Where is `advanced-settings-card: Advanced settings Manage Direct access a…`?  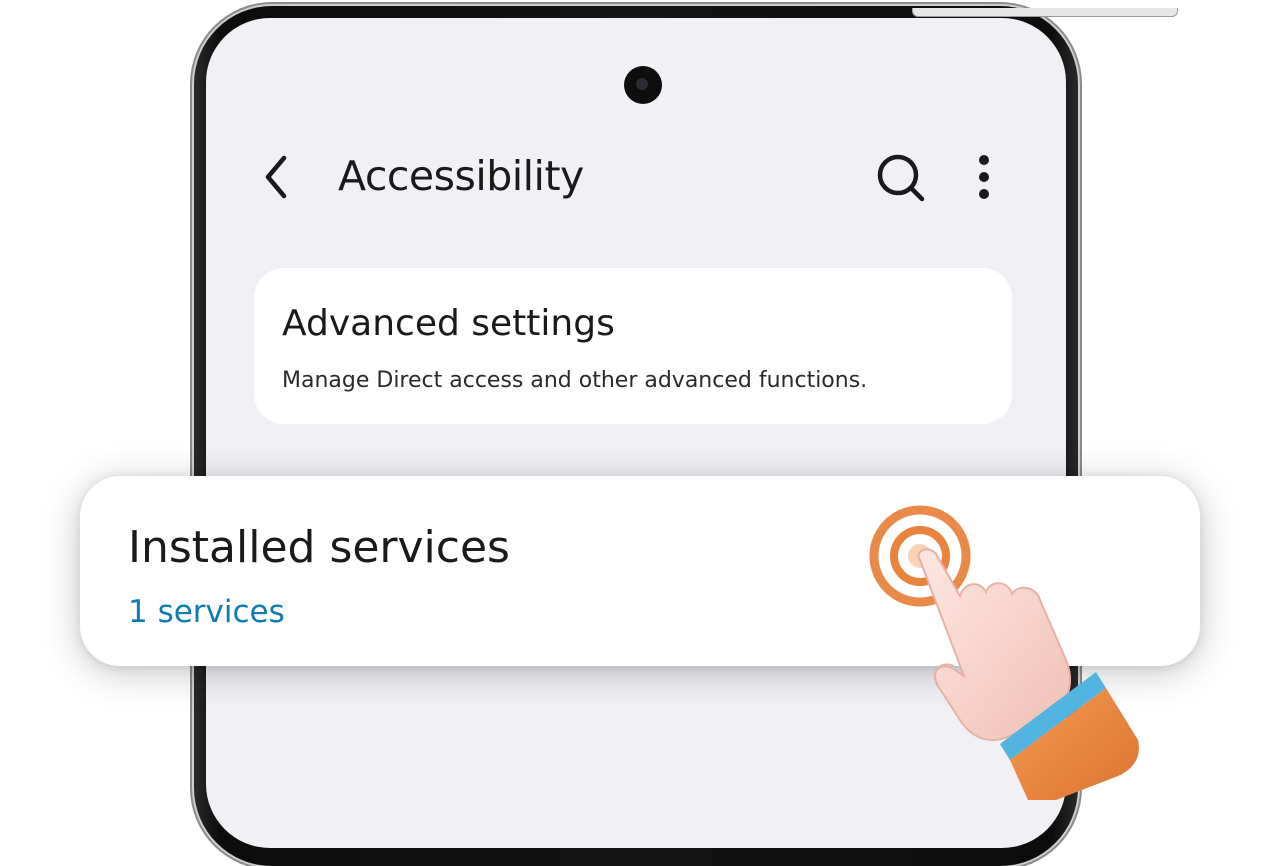
advanced-settings-card: Advanced settings Manage Direct access a… is located at coordinates (633, 346).